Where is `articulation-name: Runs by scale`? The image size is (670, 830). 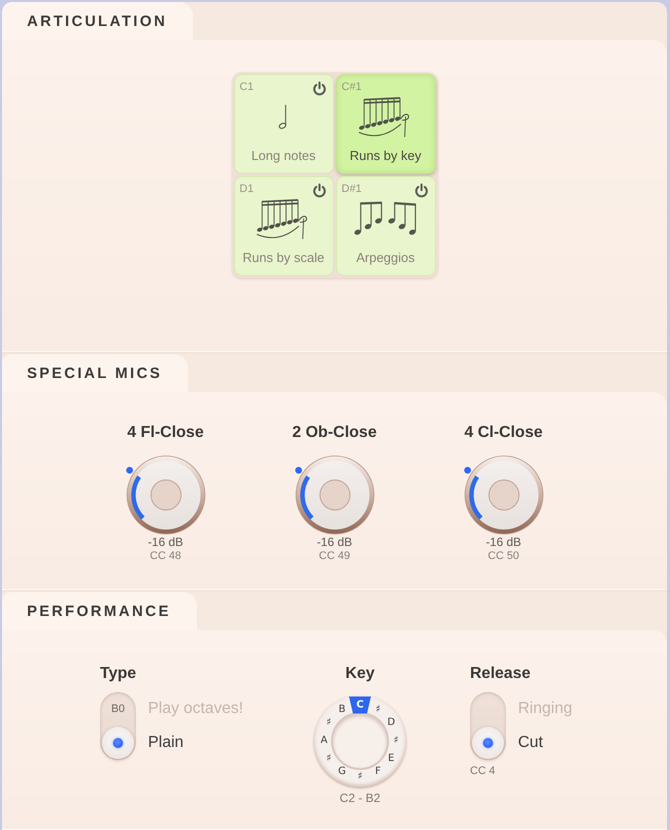 articulation-name: Runs by scale is located at coordinates (283, 258).